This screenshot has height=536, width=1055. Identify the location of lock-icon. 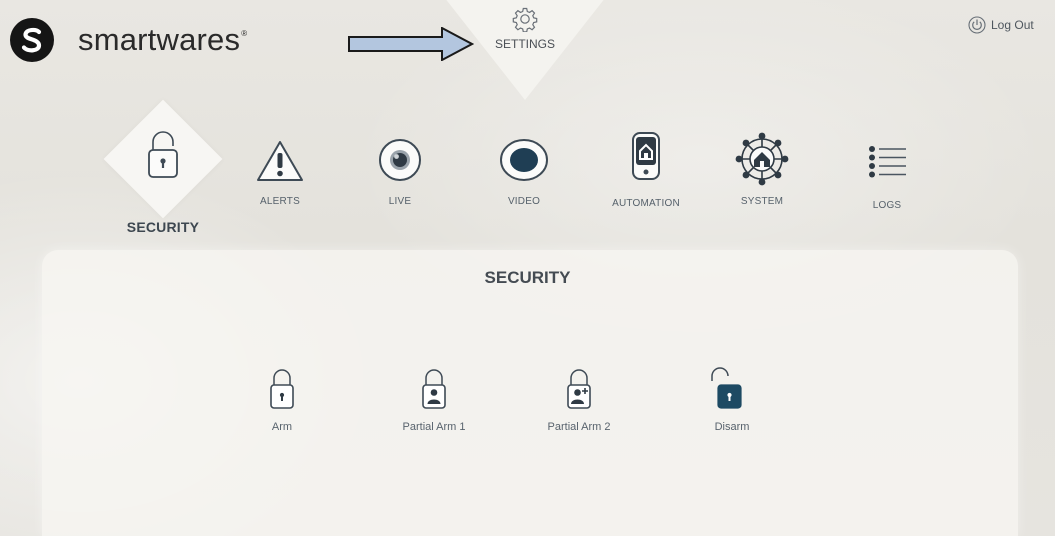
(163, 154).